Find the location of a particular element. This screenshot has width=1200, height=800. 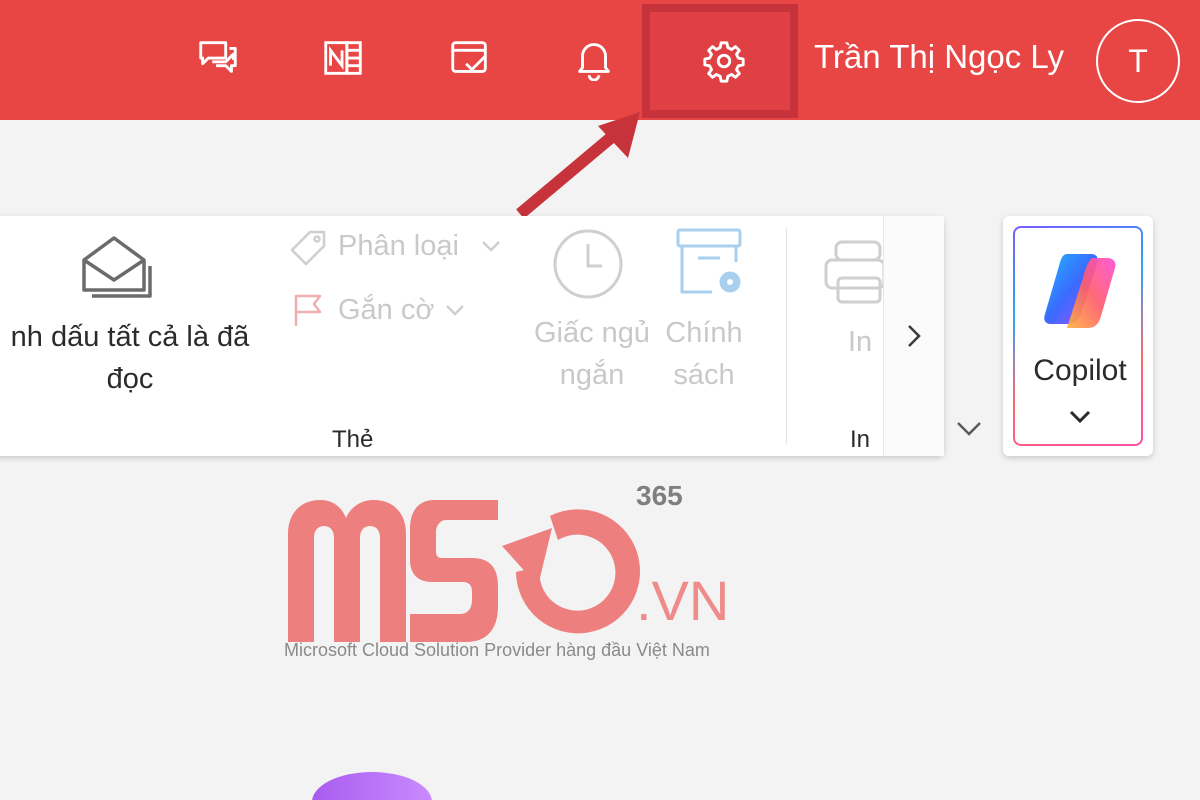

mso-logo-icon is located at coordinates (464, 571).